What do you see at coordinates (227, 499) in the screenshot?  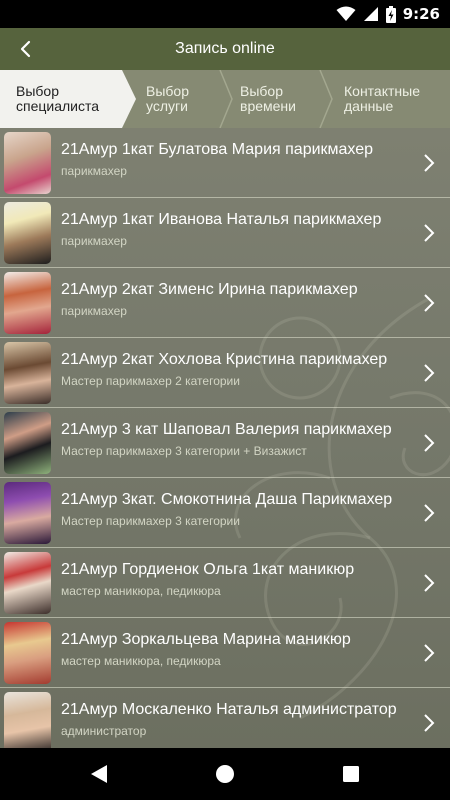 I see `specialist-name: 21Амур 3кат. Смокотнина Даша Парикмахер` at bounding box center [227, 499].